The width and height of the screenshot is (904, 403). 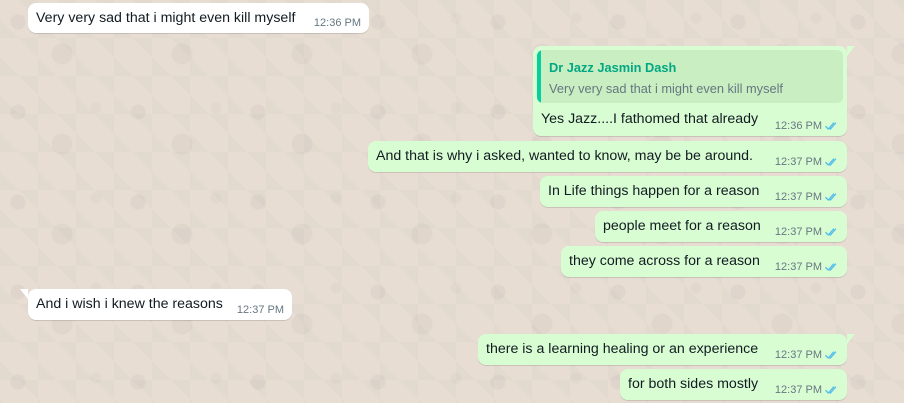 I want to click on quote-accent-bar, so click(x=539, y=76).